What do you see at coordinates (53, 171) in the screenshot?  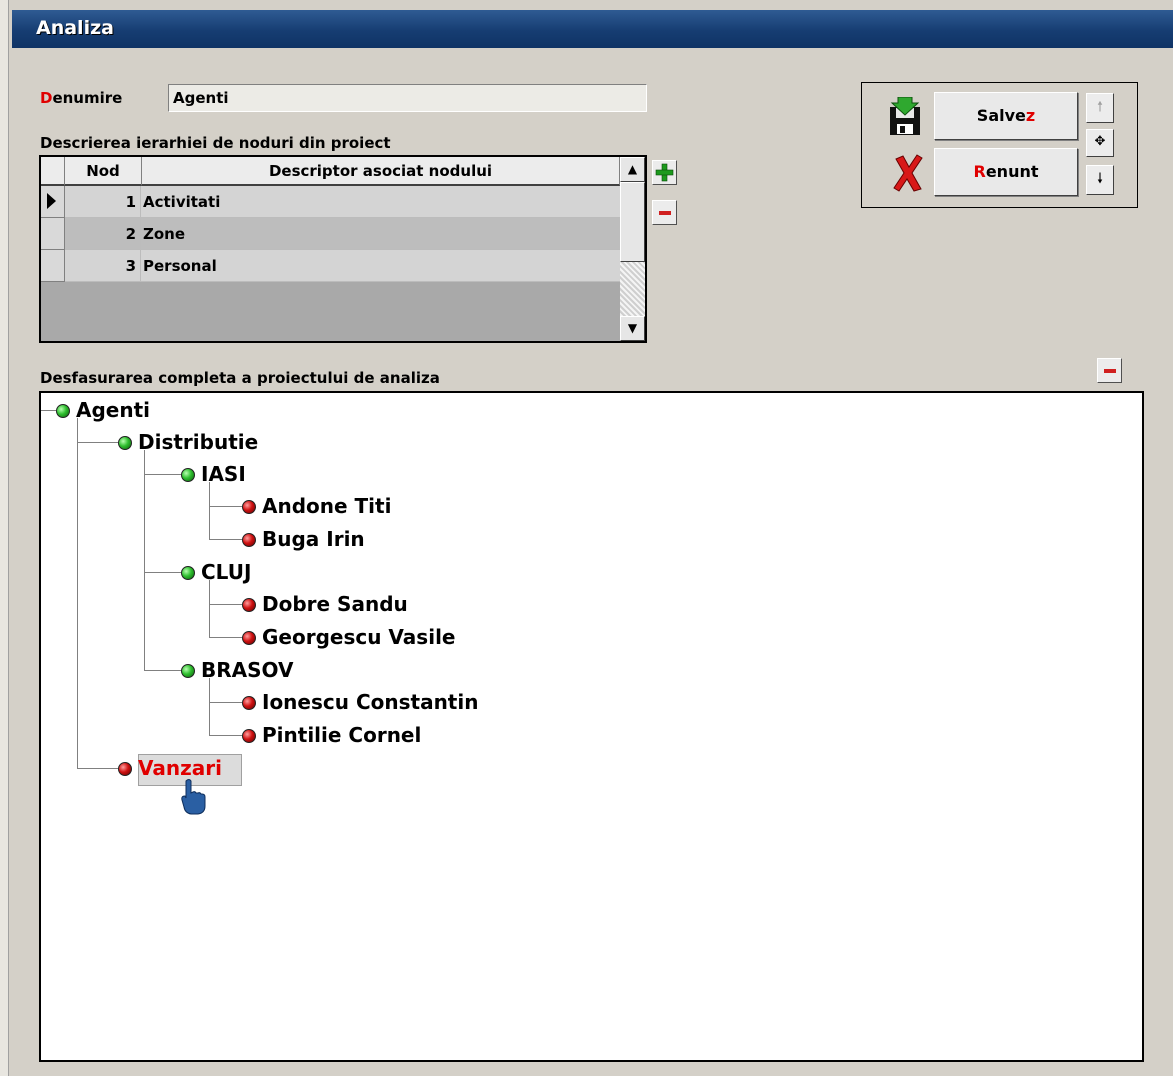 I see `grid-corner` at bounding box center [53, 171].